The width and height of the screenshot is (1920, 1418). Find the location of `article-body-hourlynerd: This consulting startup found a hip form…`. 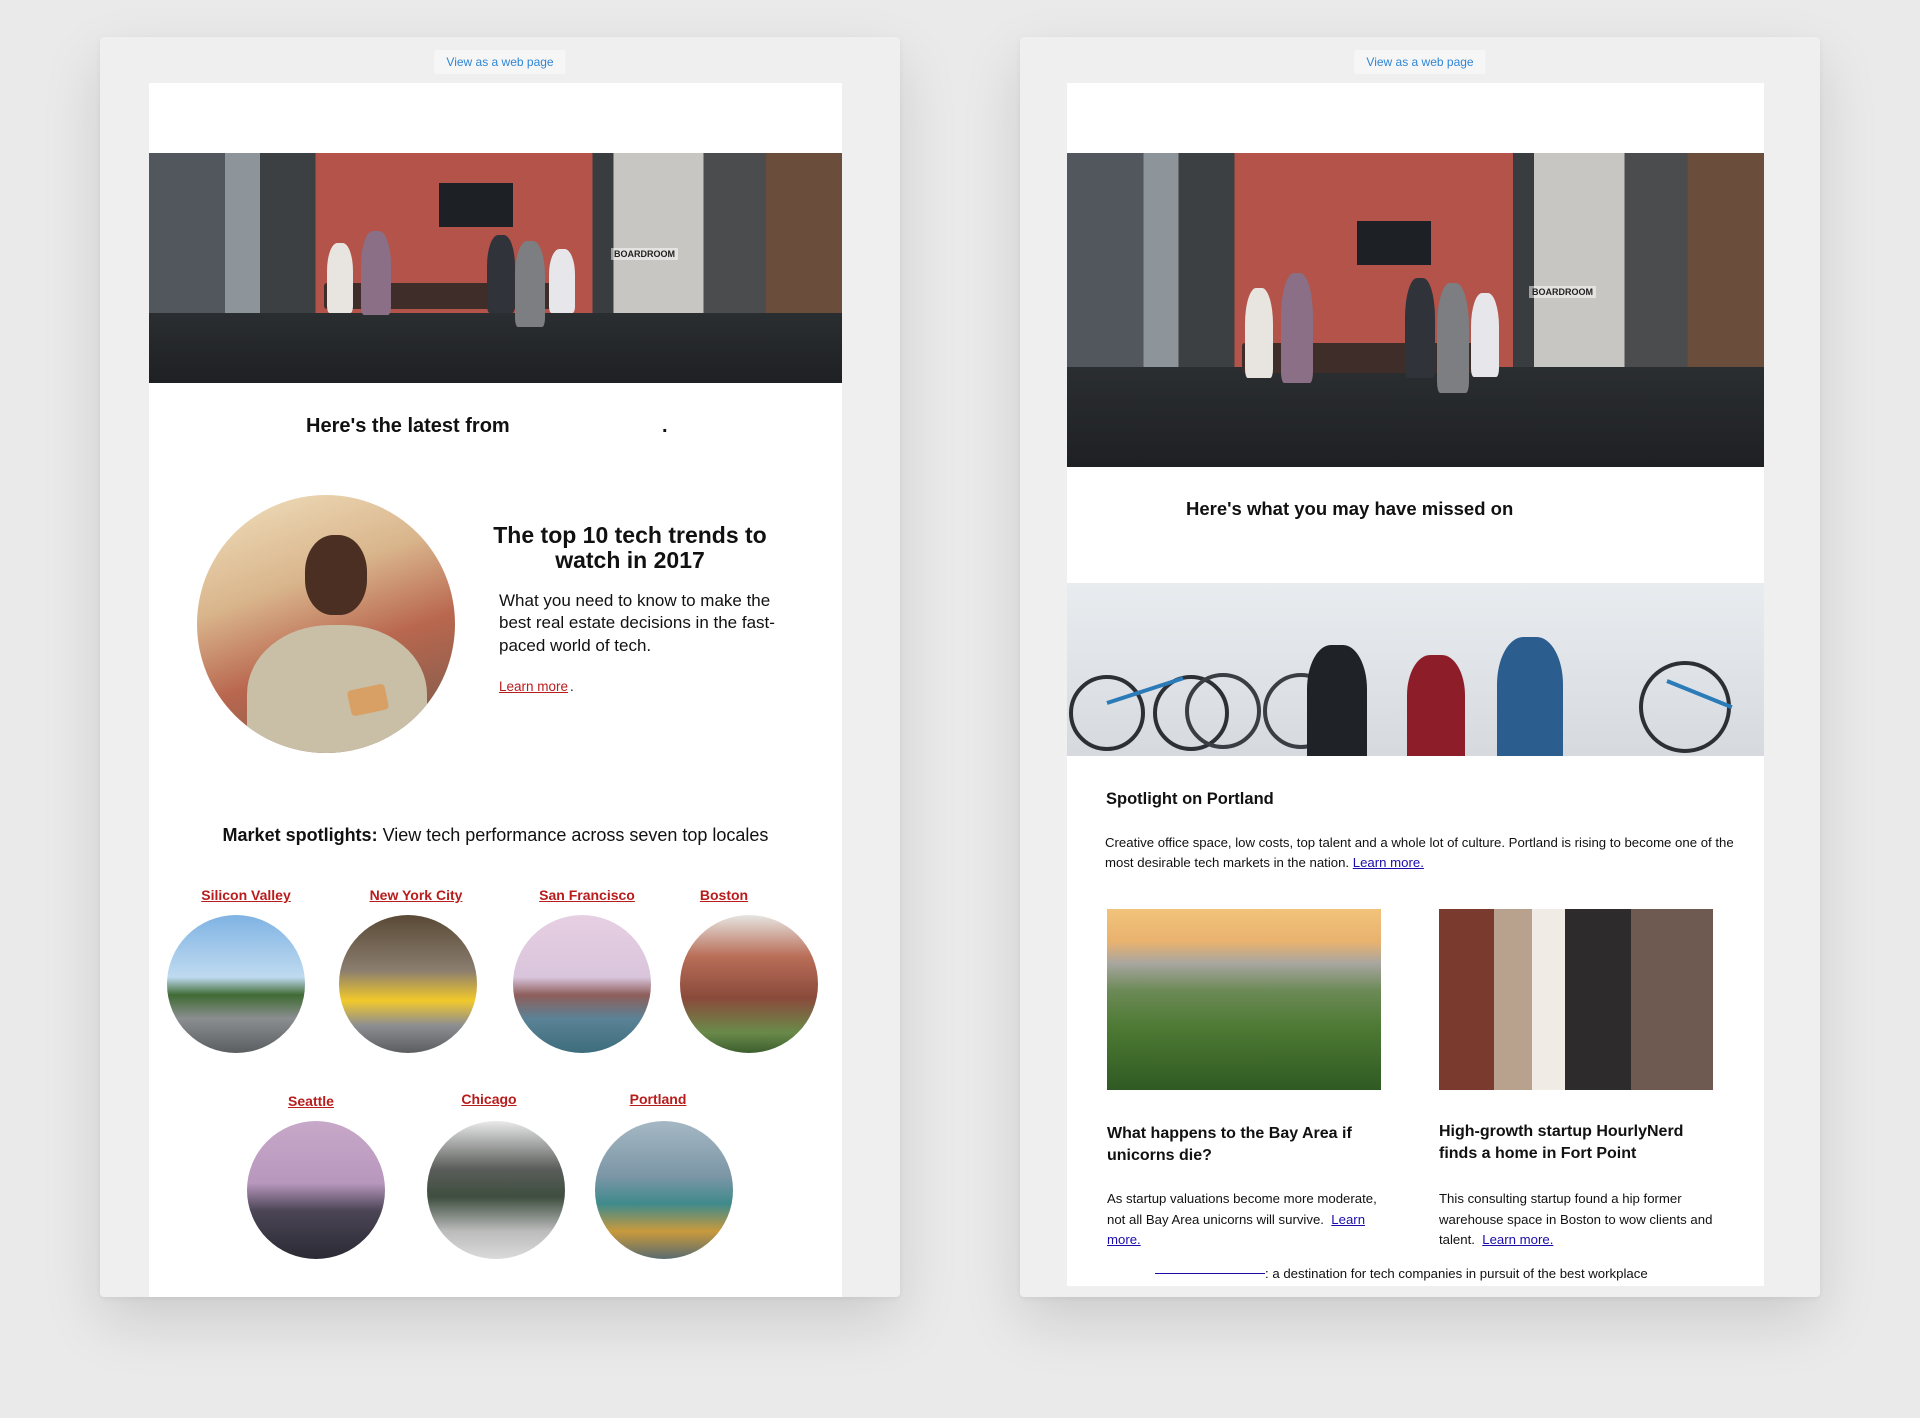

article-body-hourlynerd: This consulting startup found a hip form… is located at coordinates (1579, 1220).